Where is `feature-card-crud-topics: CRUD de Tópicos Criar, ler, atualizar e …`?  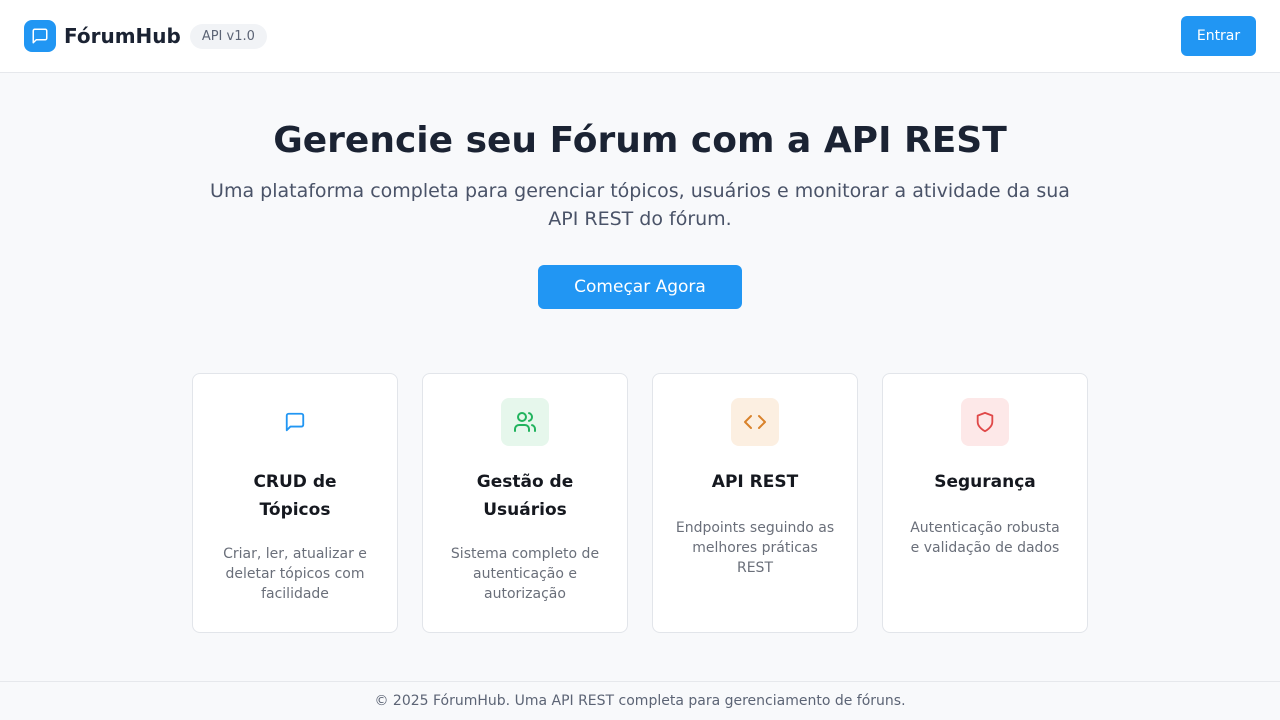
feature-card-crud-topics: CRUD de Tópicos Criar, ler, atualizar e … is located at coordinates (295, 503).